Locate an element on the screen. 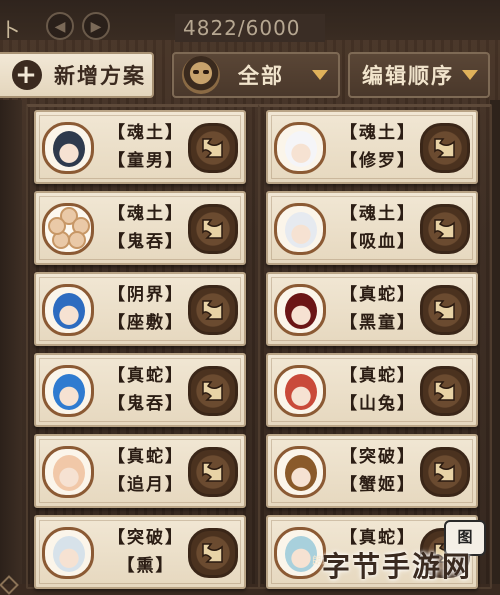 The image size is (500, 595). plan-label-line2: 【座敷】 is located at coordinates (146, 323).